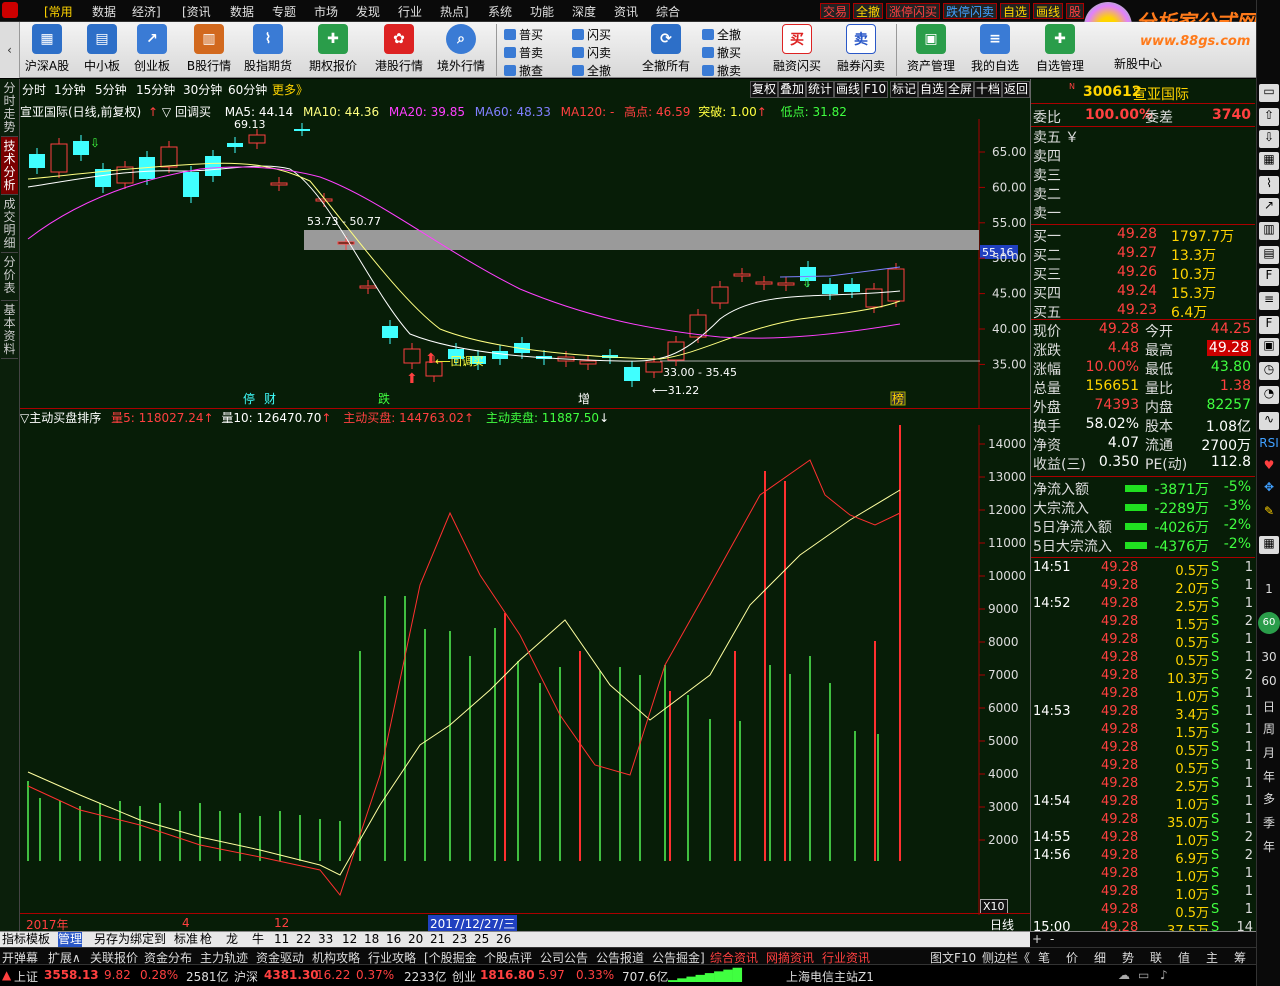 This screenshot has width=1280, height=986. Describe the element at coordinates (80, 112) in the screenshot. I see `stock-name-label: 宣亚国际(日线,前复权)` at that location.